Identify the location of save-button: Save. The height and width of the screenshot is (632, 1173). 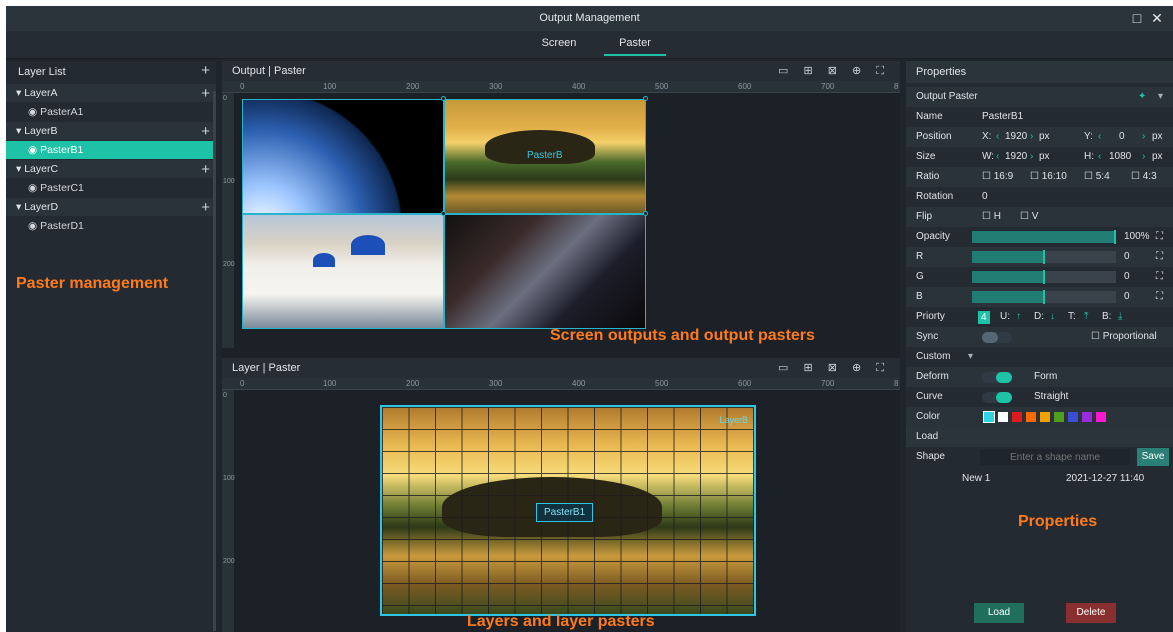
(1153, 457).